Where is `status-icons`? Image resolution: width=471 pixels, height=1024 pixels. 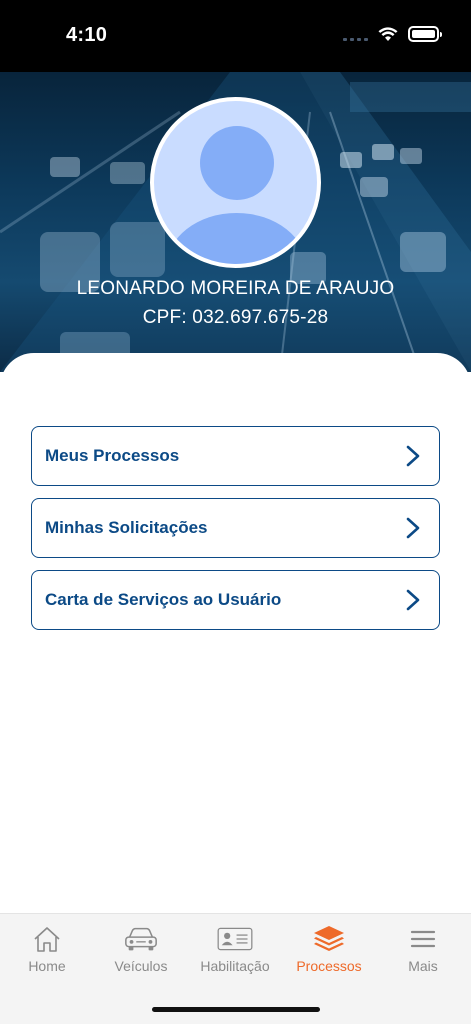
status-icons is located at coordinates (392, 34).